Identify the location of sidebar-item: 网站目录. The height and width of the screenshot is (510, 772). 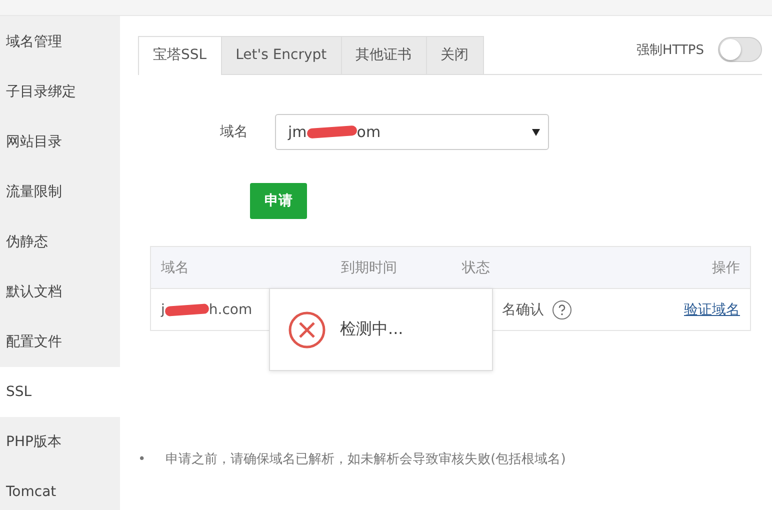
(60, 142).